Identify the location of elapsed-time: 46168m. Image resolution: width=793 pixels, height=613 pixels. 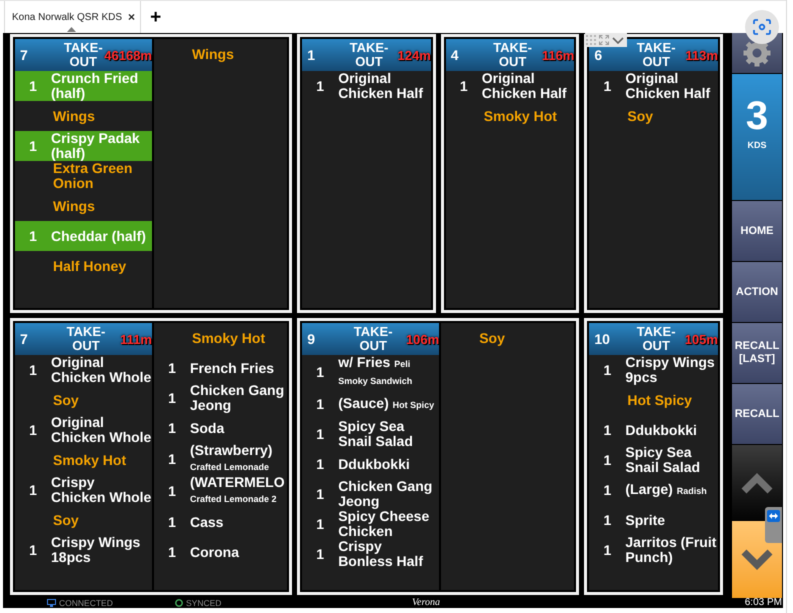
(128, 55).